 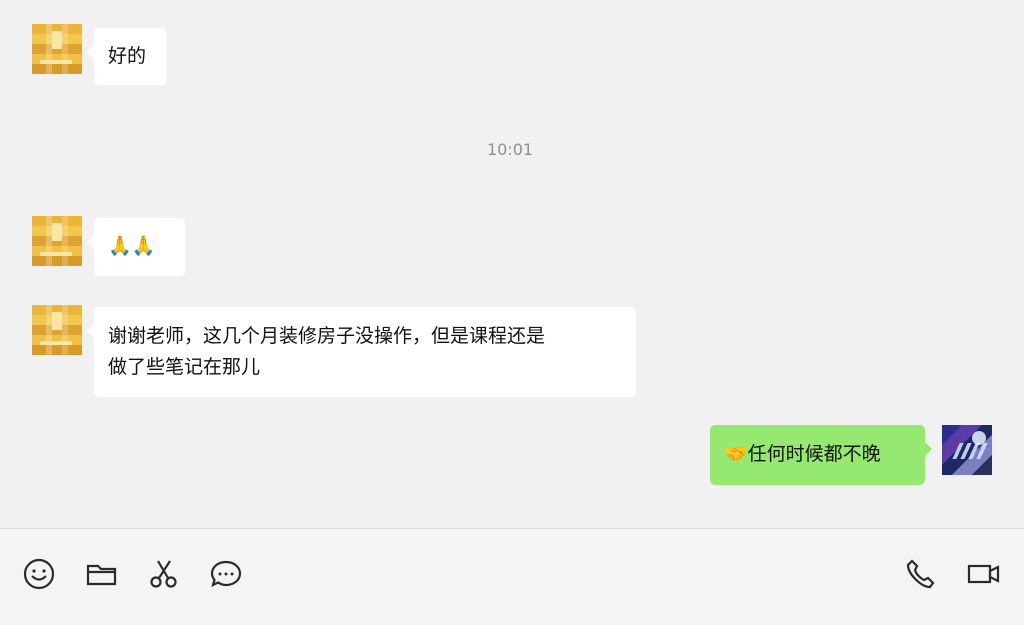 What do you see at coordinates (327, 336) in the screenshot?
I see `message-text-3-line1: 谢谢老师，这几个月装修房子没操作，但是课程还是` at bounding box center [327, 336].